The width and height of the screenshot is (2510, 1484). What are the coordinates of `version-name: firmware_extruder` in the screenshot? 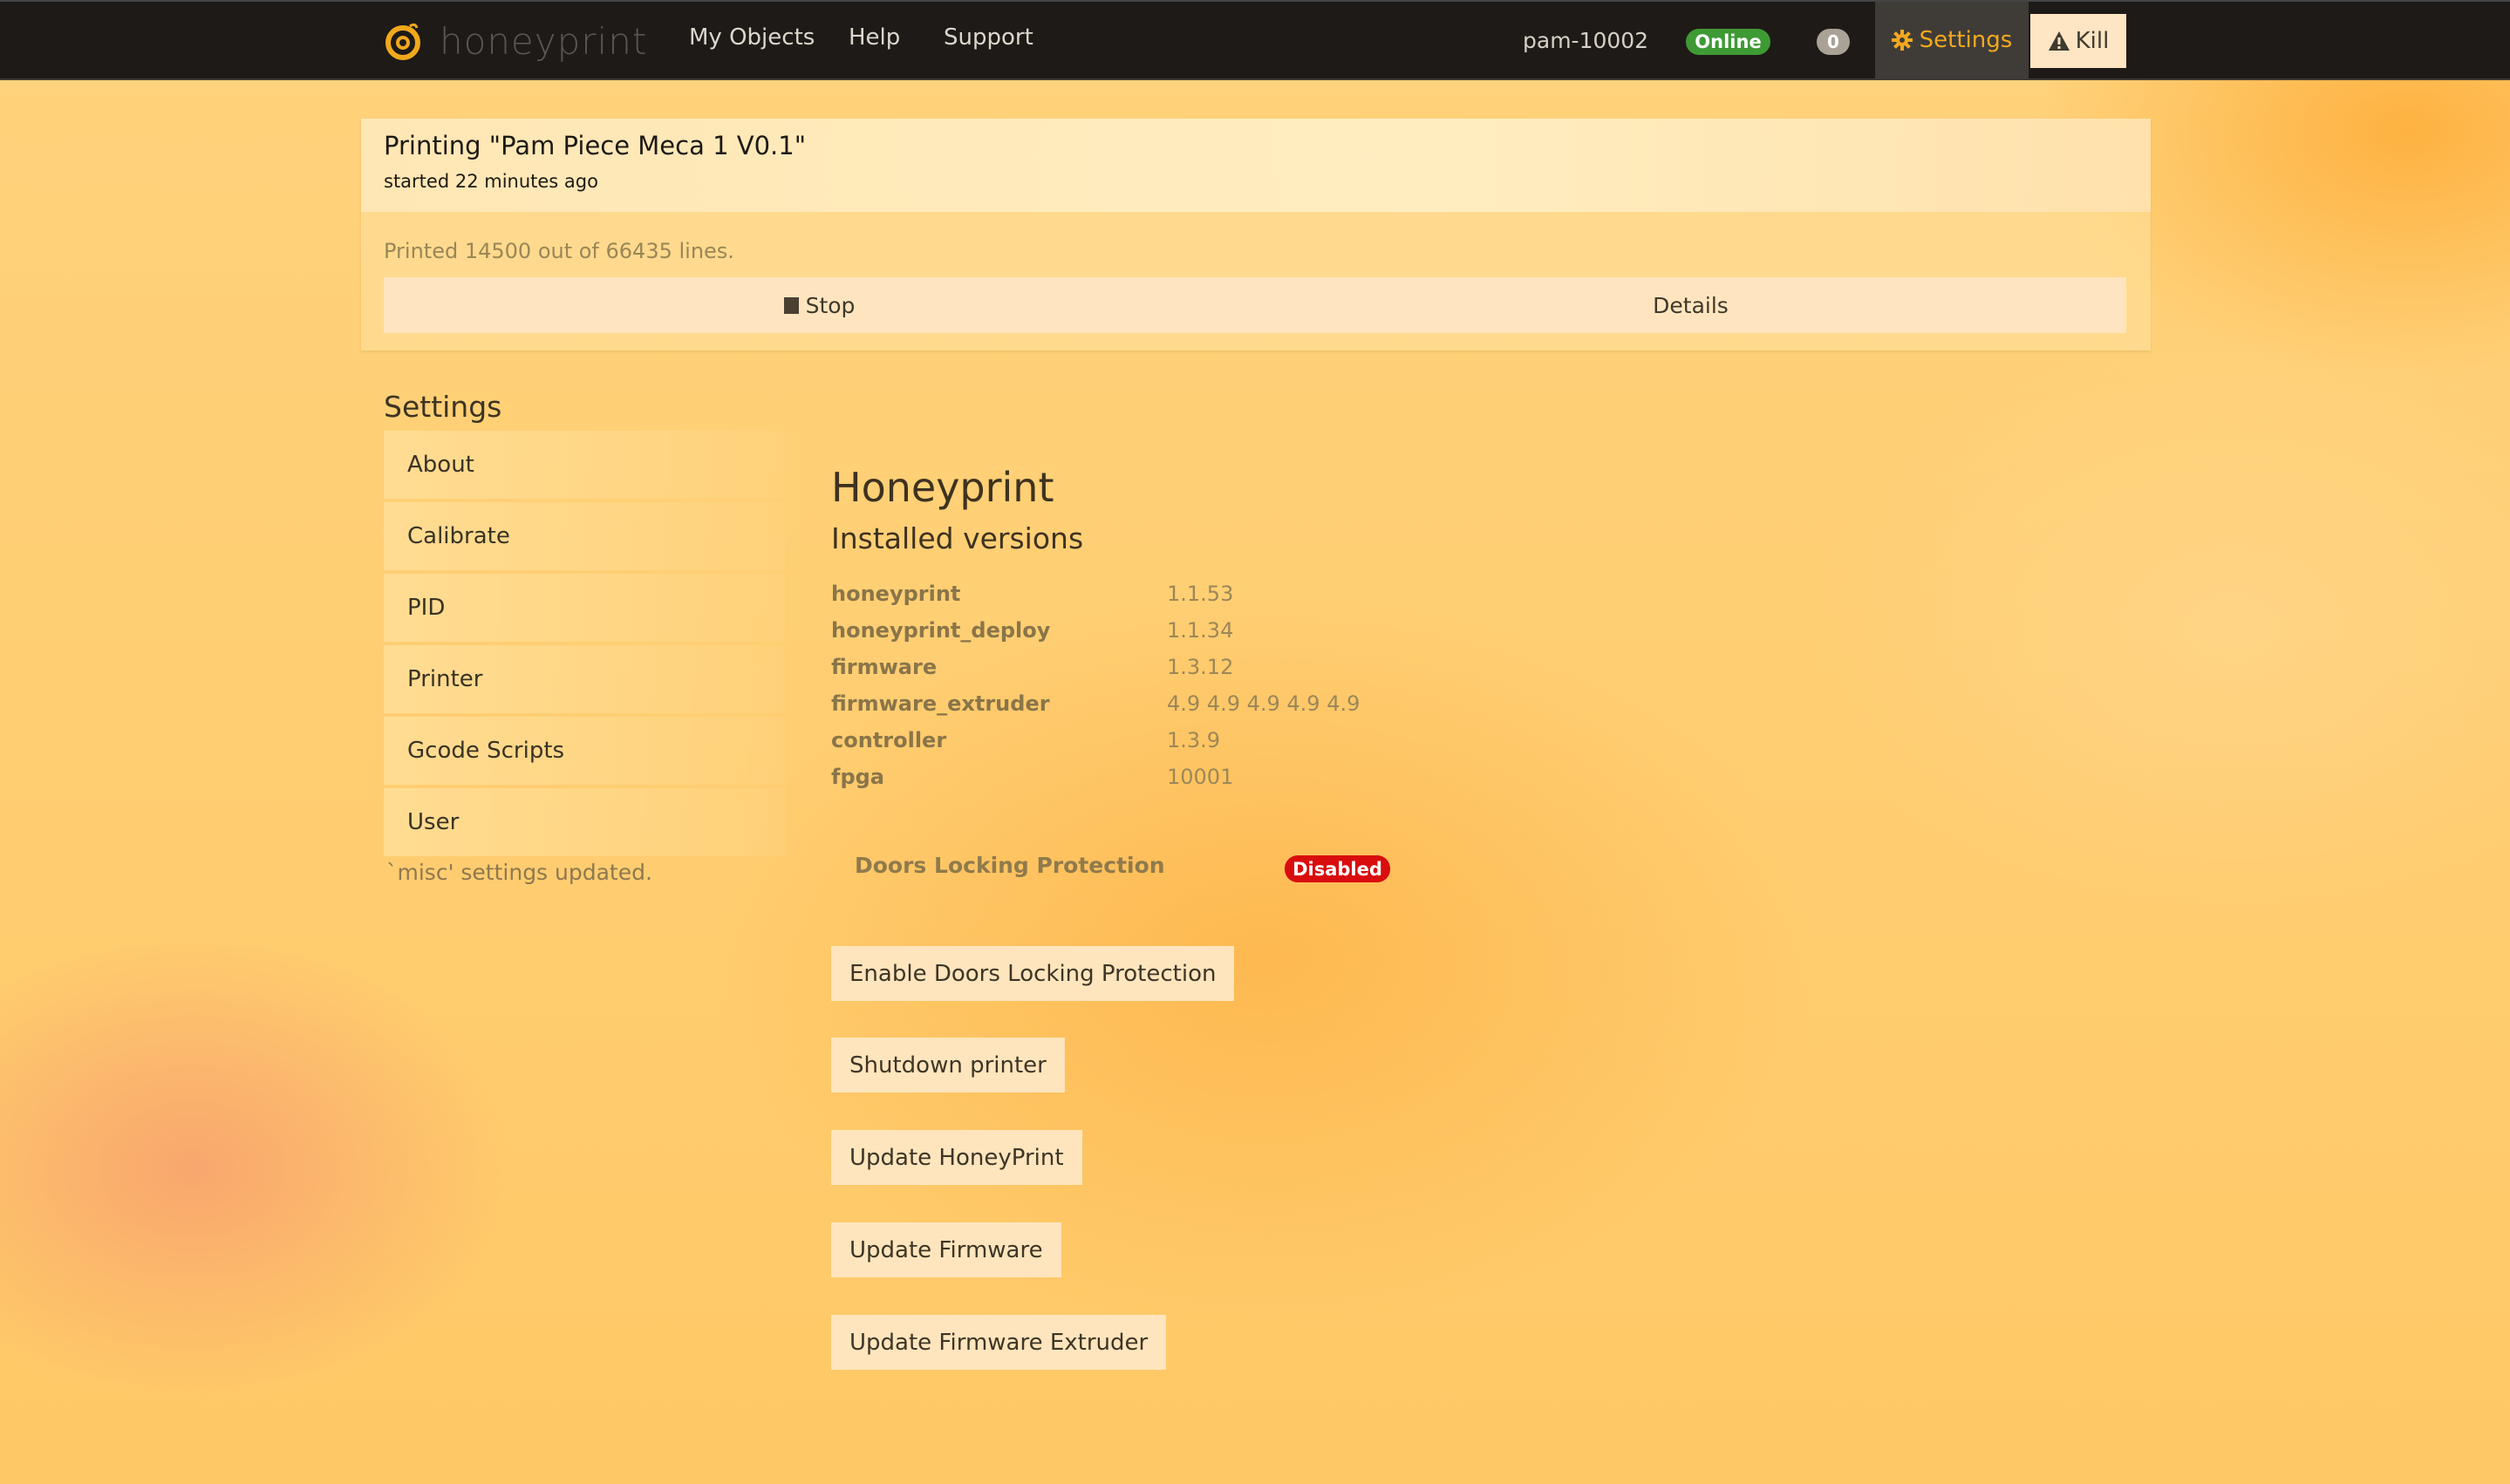 It's located at (940, 703).